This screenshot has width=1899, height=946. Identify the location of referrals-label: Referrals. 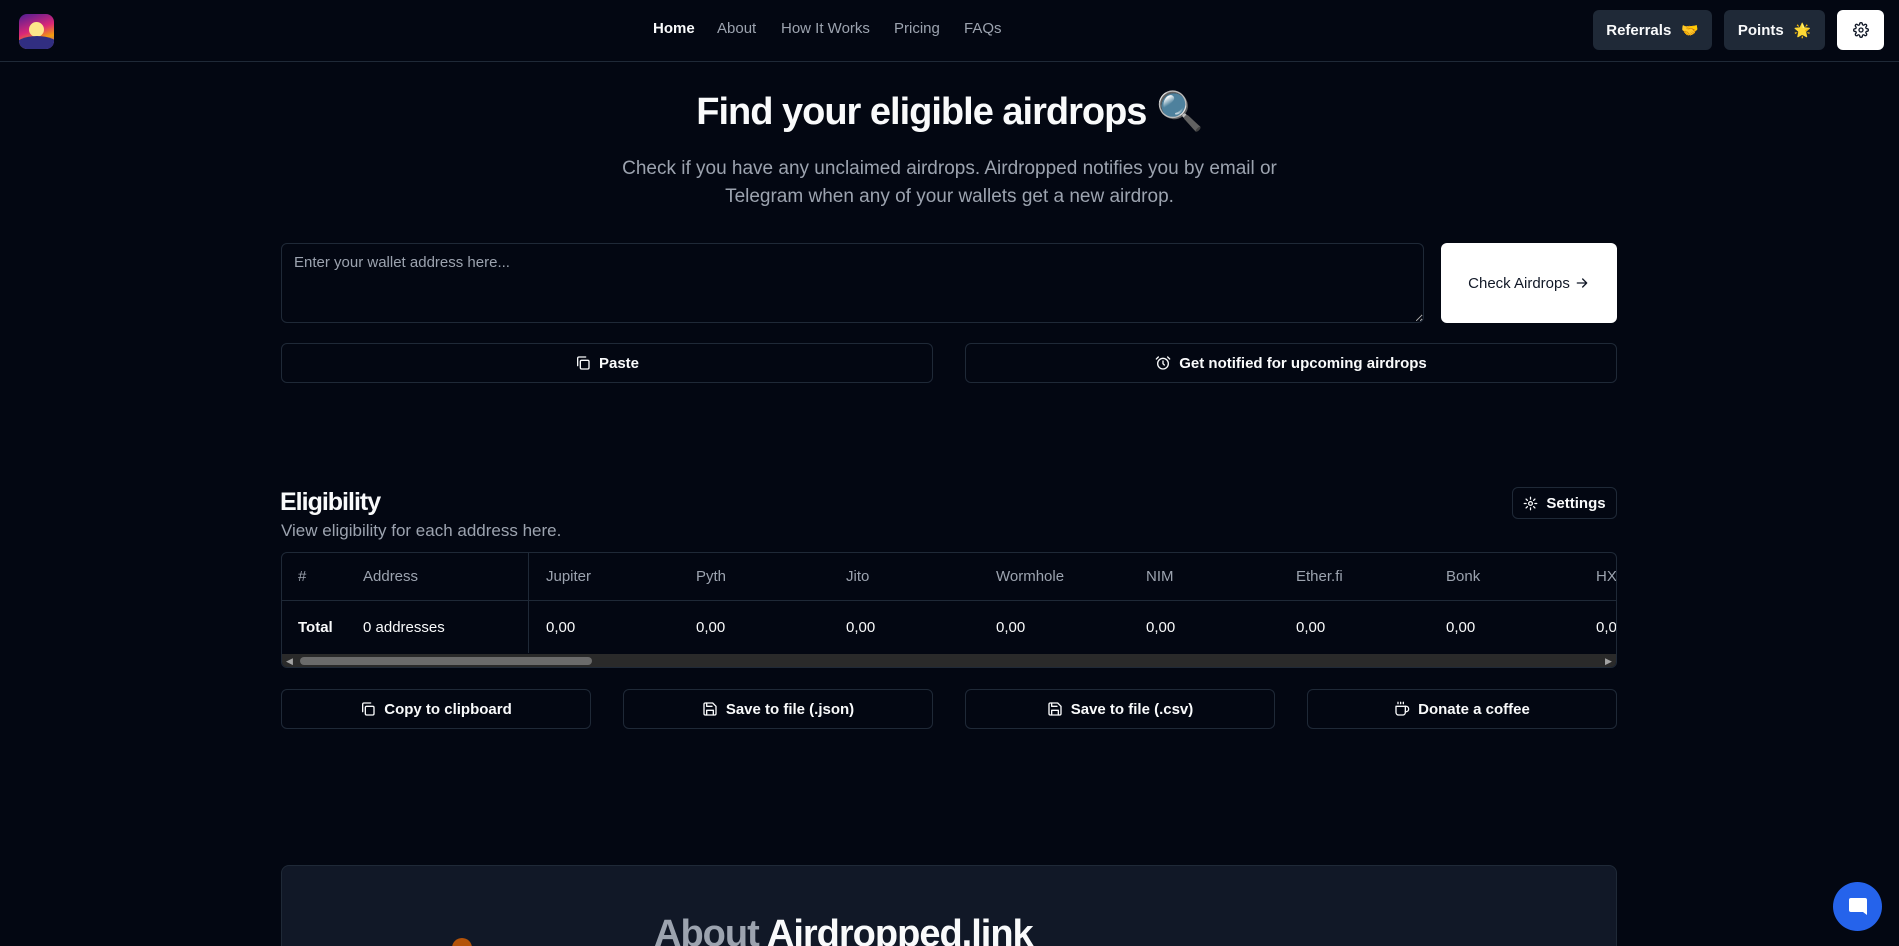
(1639, 30).